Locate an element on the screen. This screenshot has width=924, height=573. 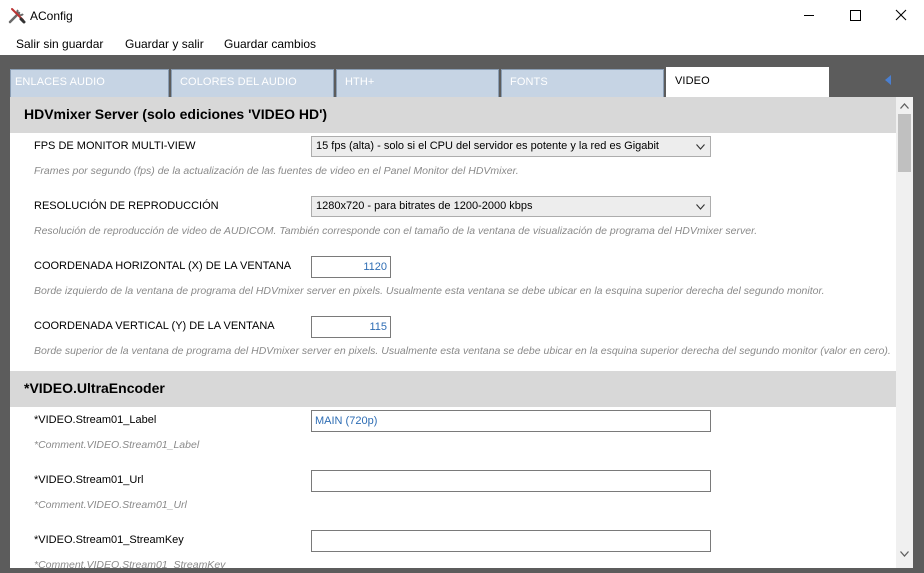
tab-enlaces-audio: ENLACES AUDIO is located at coordinates (89, 83).